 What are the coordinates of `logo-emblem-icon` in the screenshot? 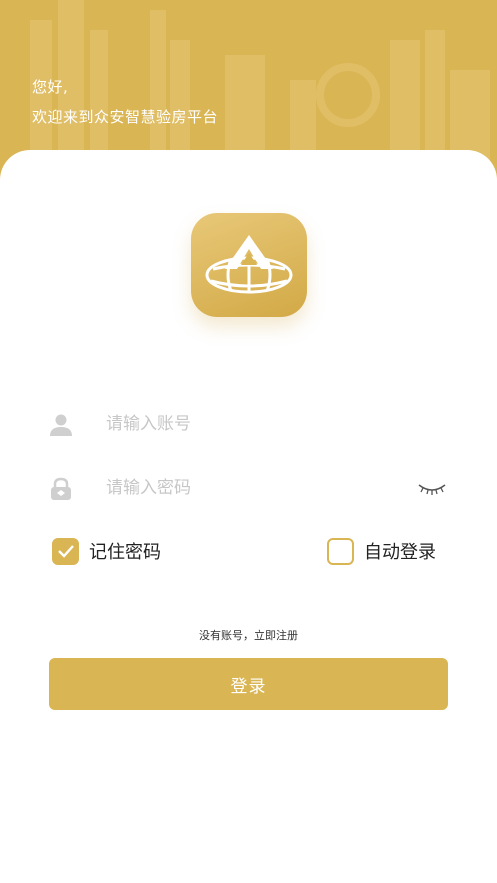 It's located at (249, 264).